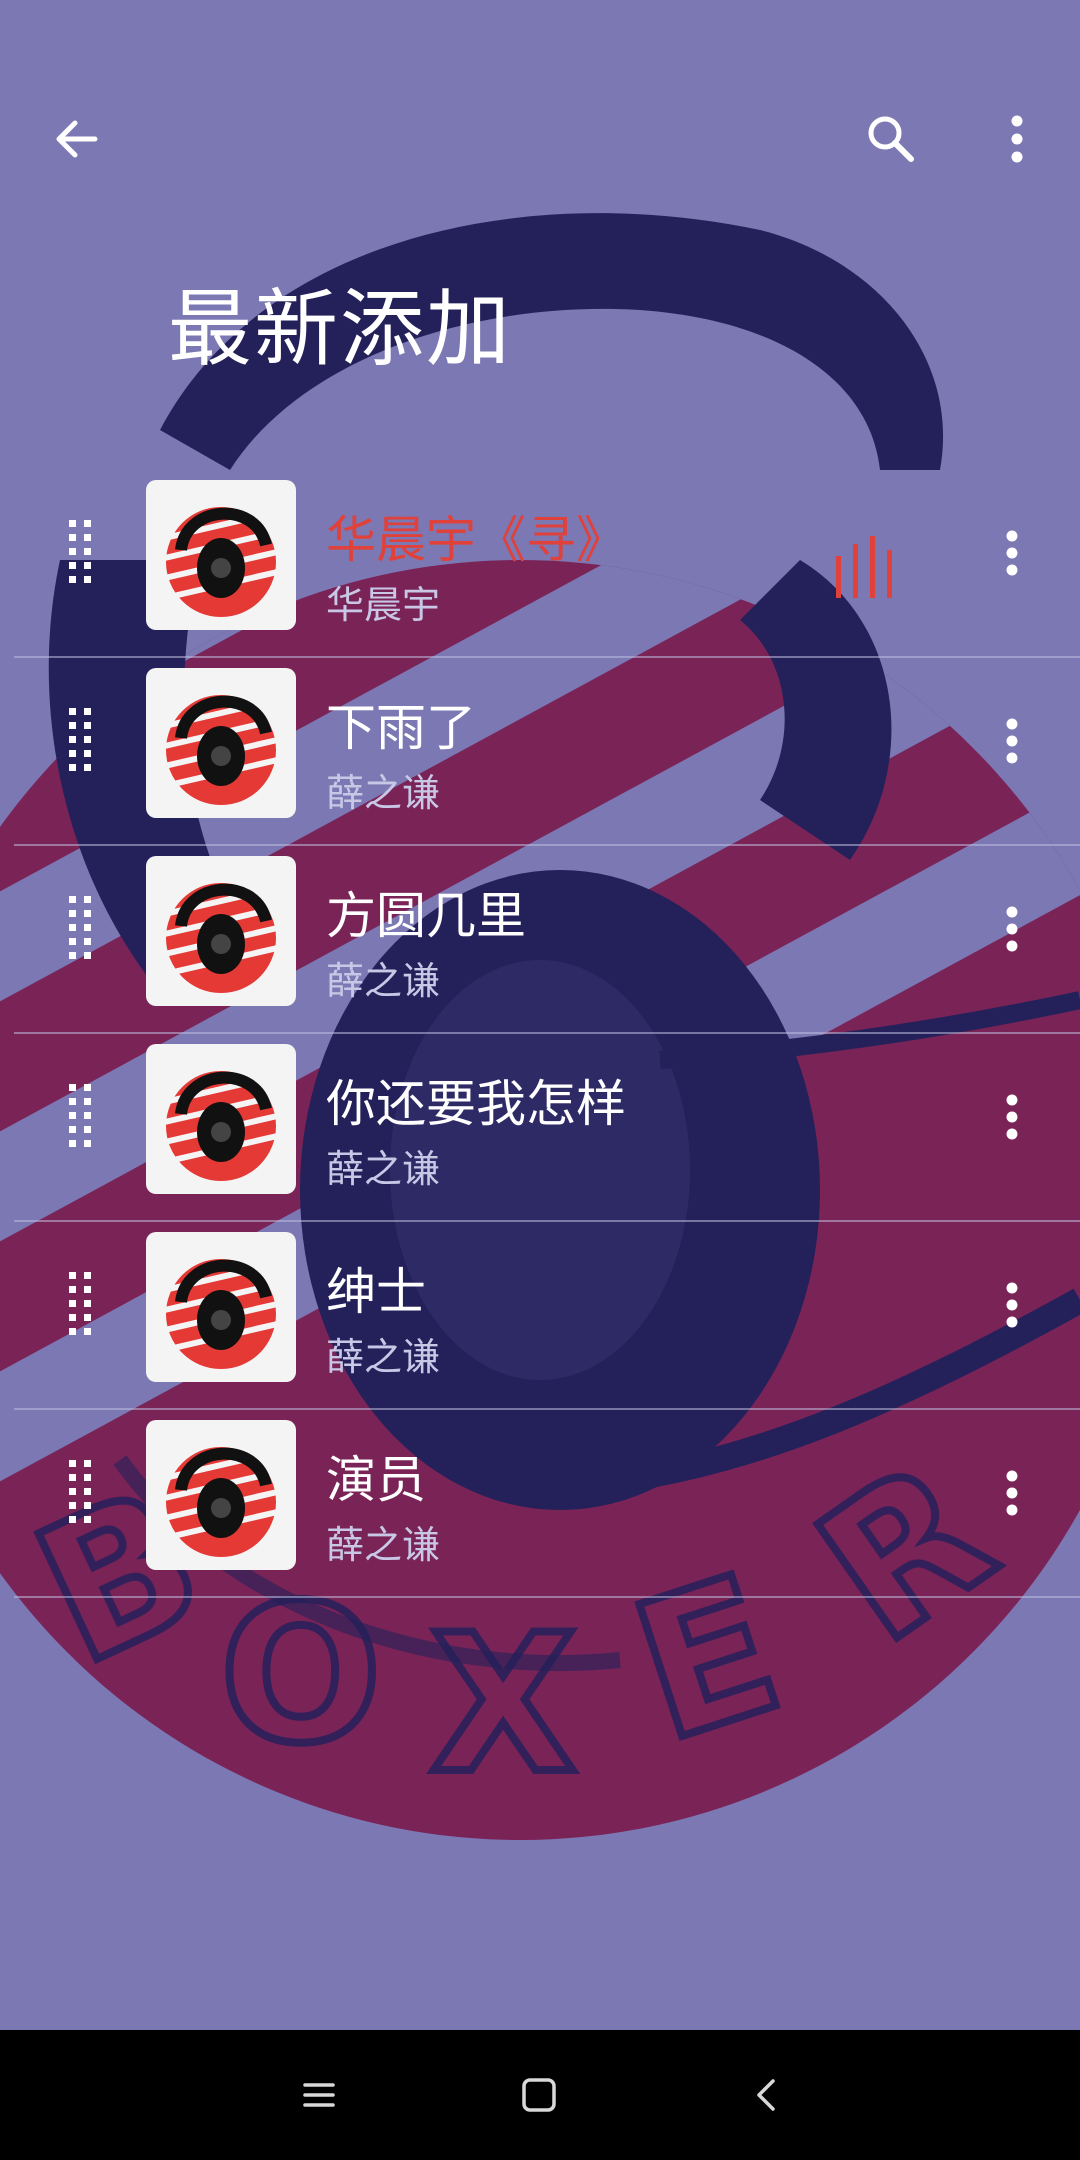 The height and width of the screenshot is (2160, 1080). I want to click on back-button, so click(77, 139).